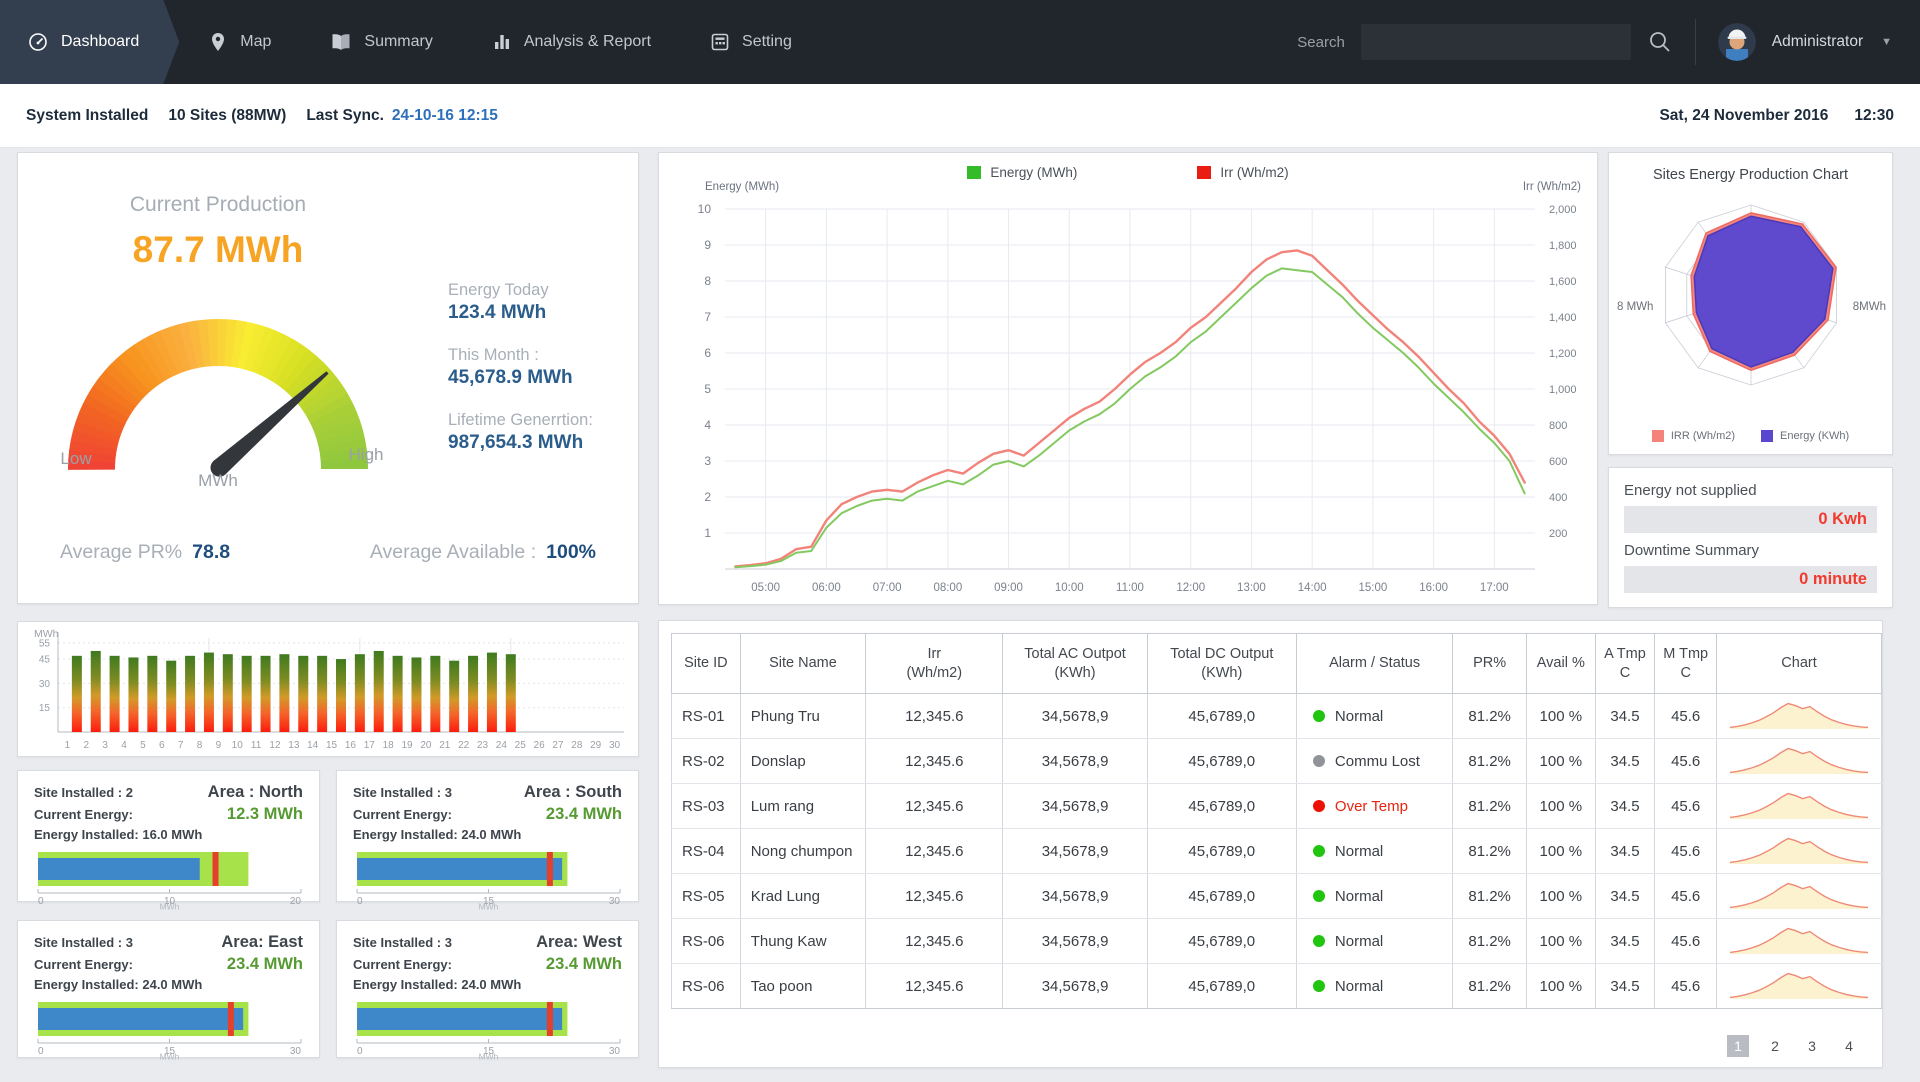 Image resolution: width=1920 pixels, height=1082 pixels. I want to click on average-pr-label: Average PR%, so click(121, 552).